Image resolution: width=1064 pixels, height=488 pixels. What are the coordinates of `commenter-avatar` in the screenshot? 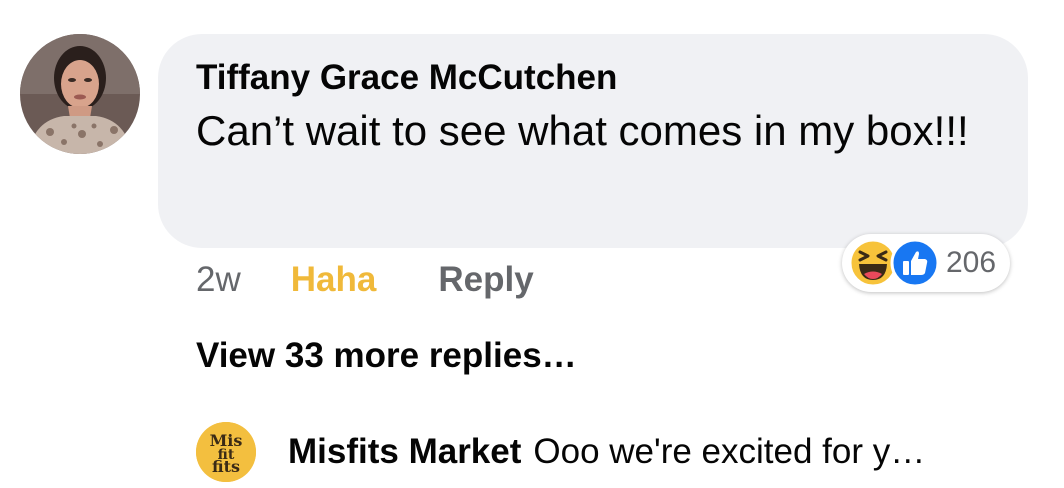 It's located at (80, 94).